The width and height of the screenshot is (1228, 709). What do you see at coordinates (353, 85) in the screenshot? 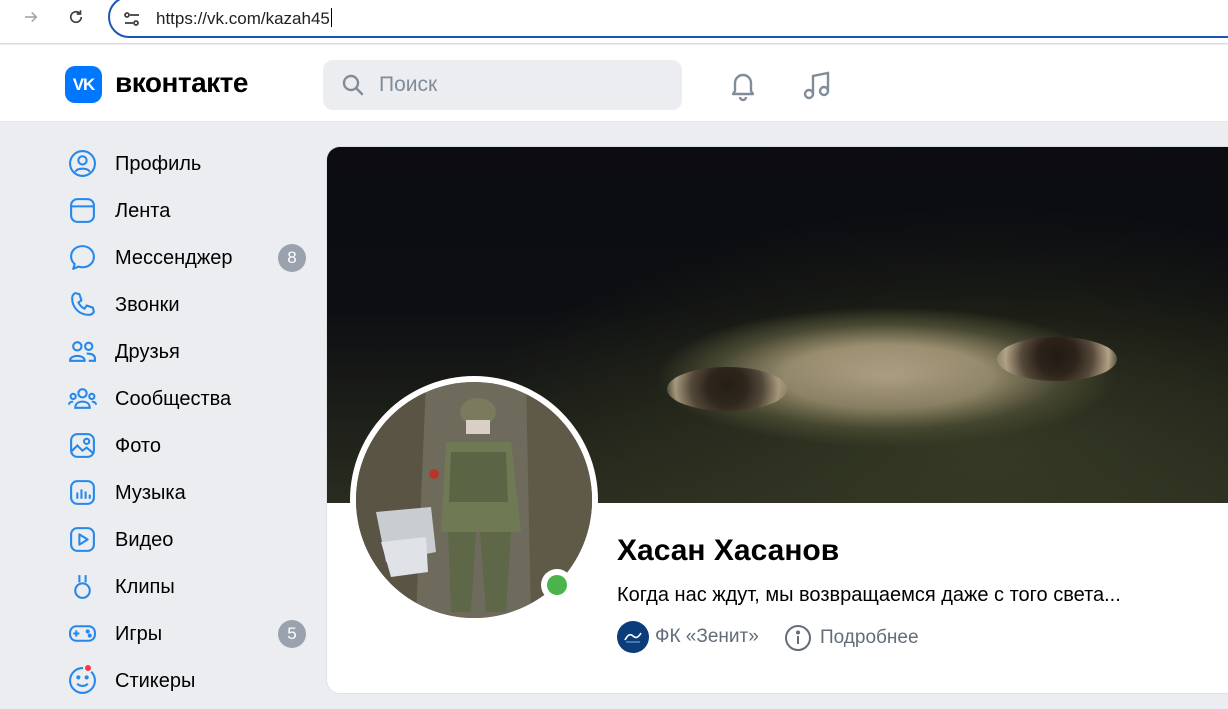
I see `search-icon` at bounding box center [353, 85].